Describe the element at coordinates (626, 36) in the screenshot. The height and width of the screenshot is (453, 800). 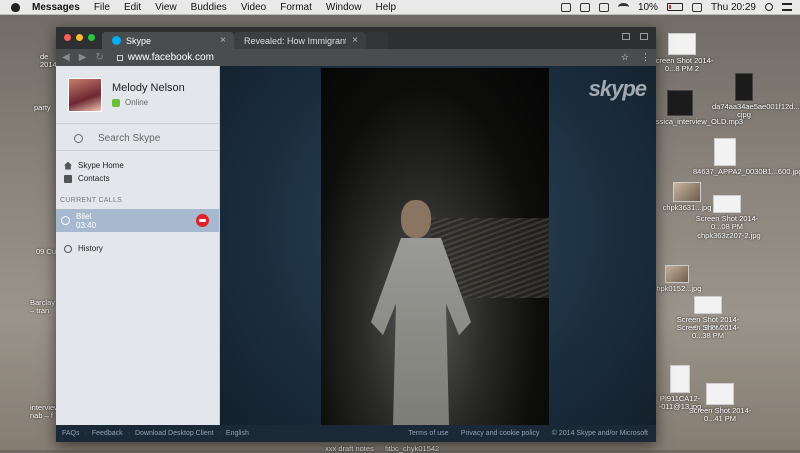
I see `profile-icon` at that location.